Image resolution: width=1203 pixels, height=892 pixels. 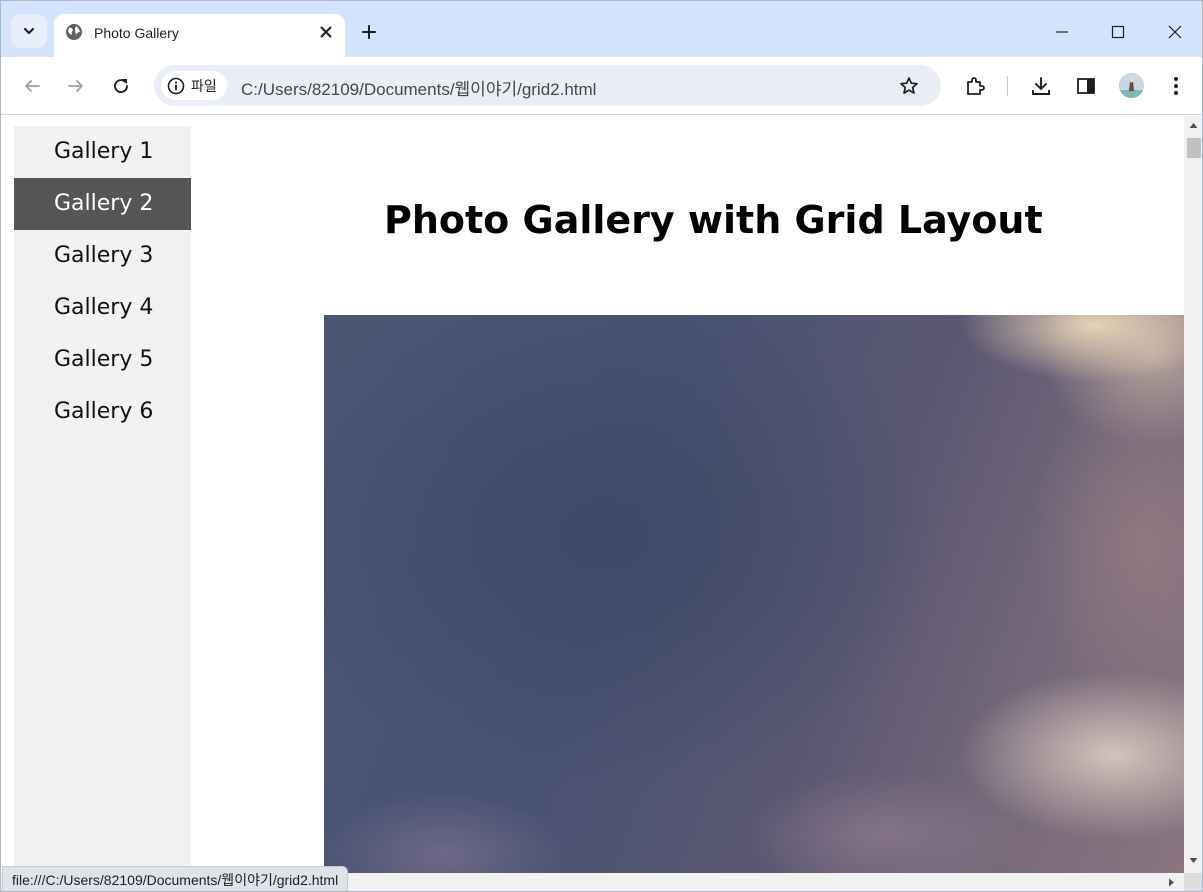 What do you see at coordinates (1194, 148) in the screenshot?
I see `scrollbar-thumb` at bounding box center [1194, 148].